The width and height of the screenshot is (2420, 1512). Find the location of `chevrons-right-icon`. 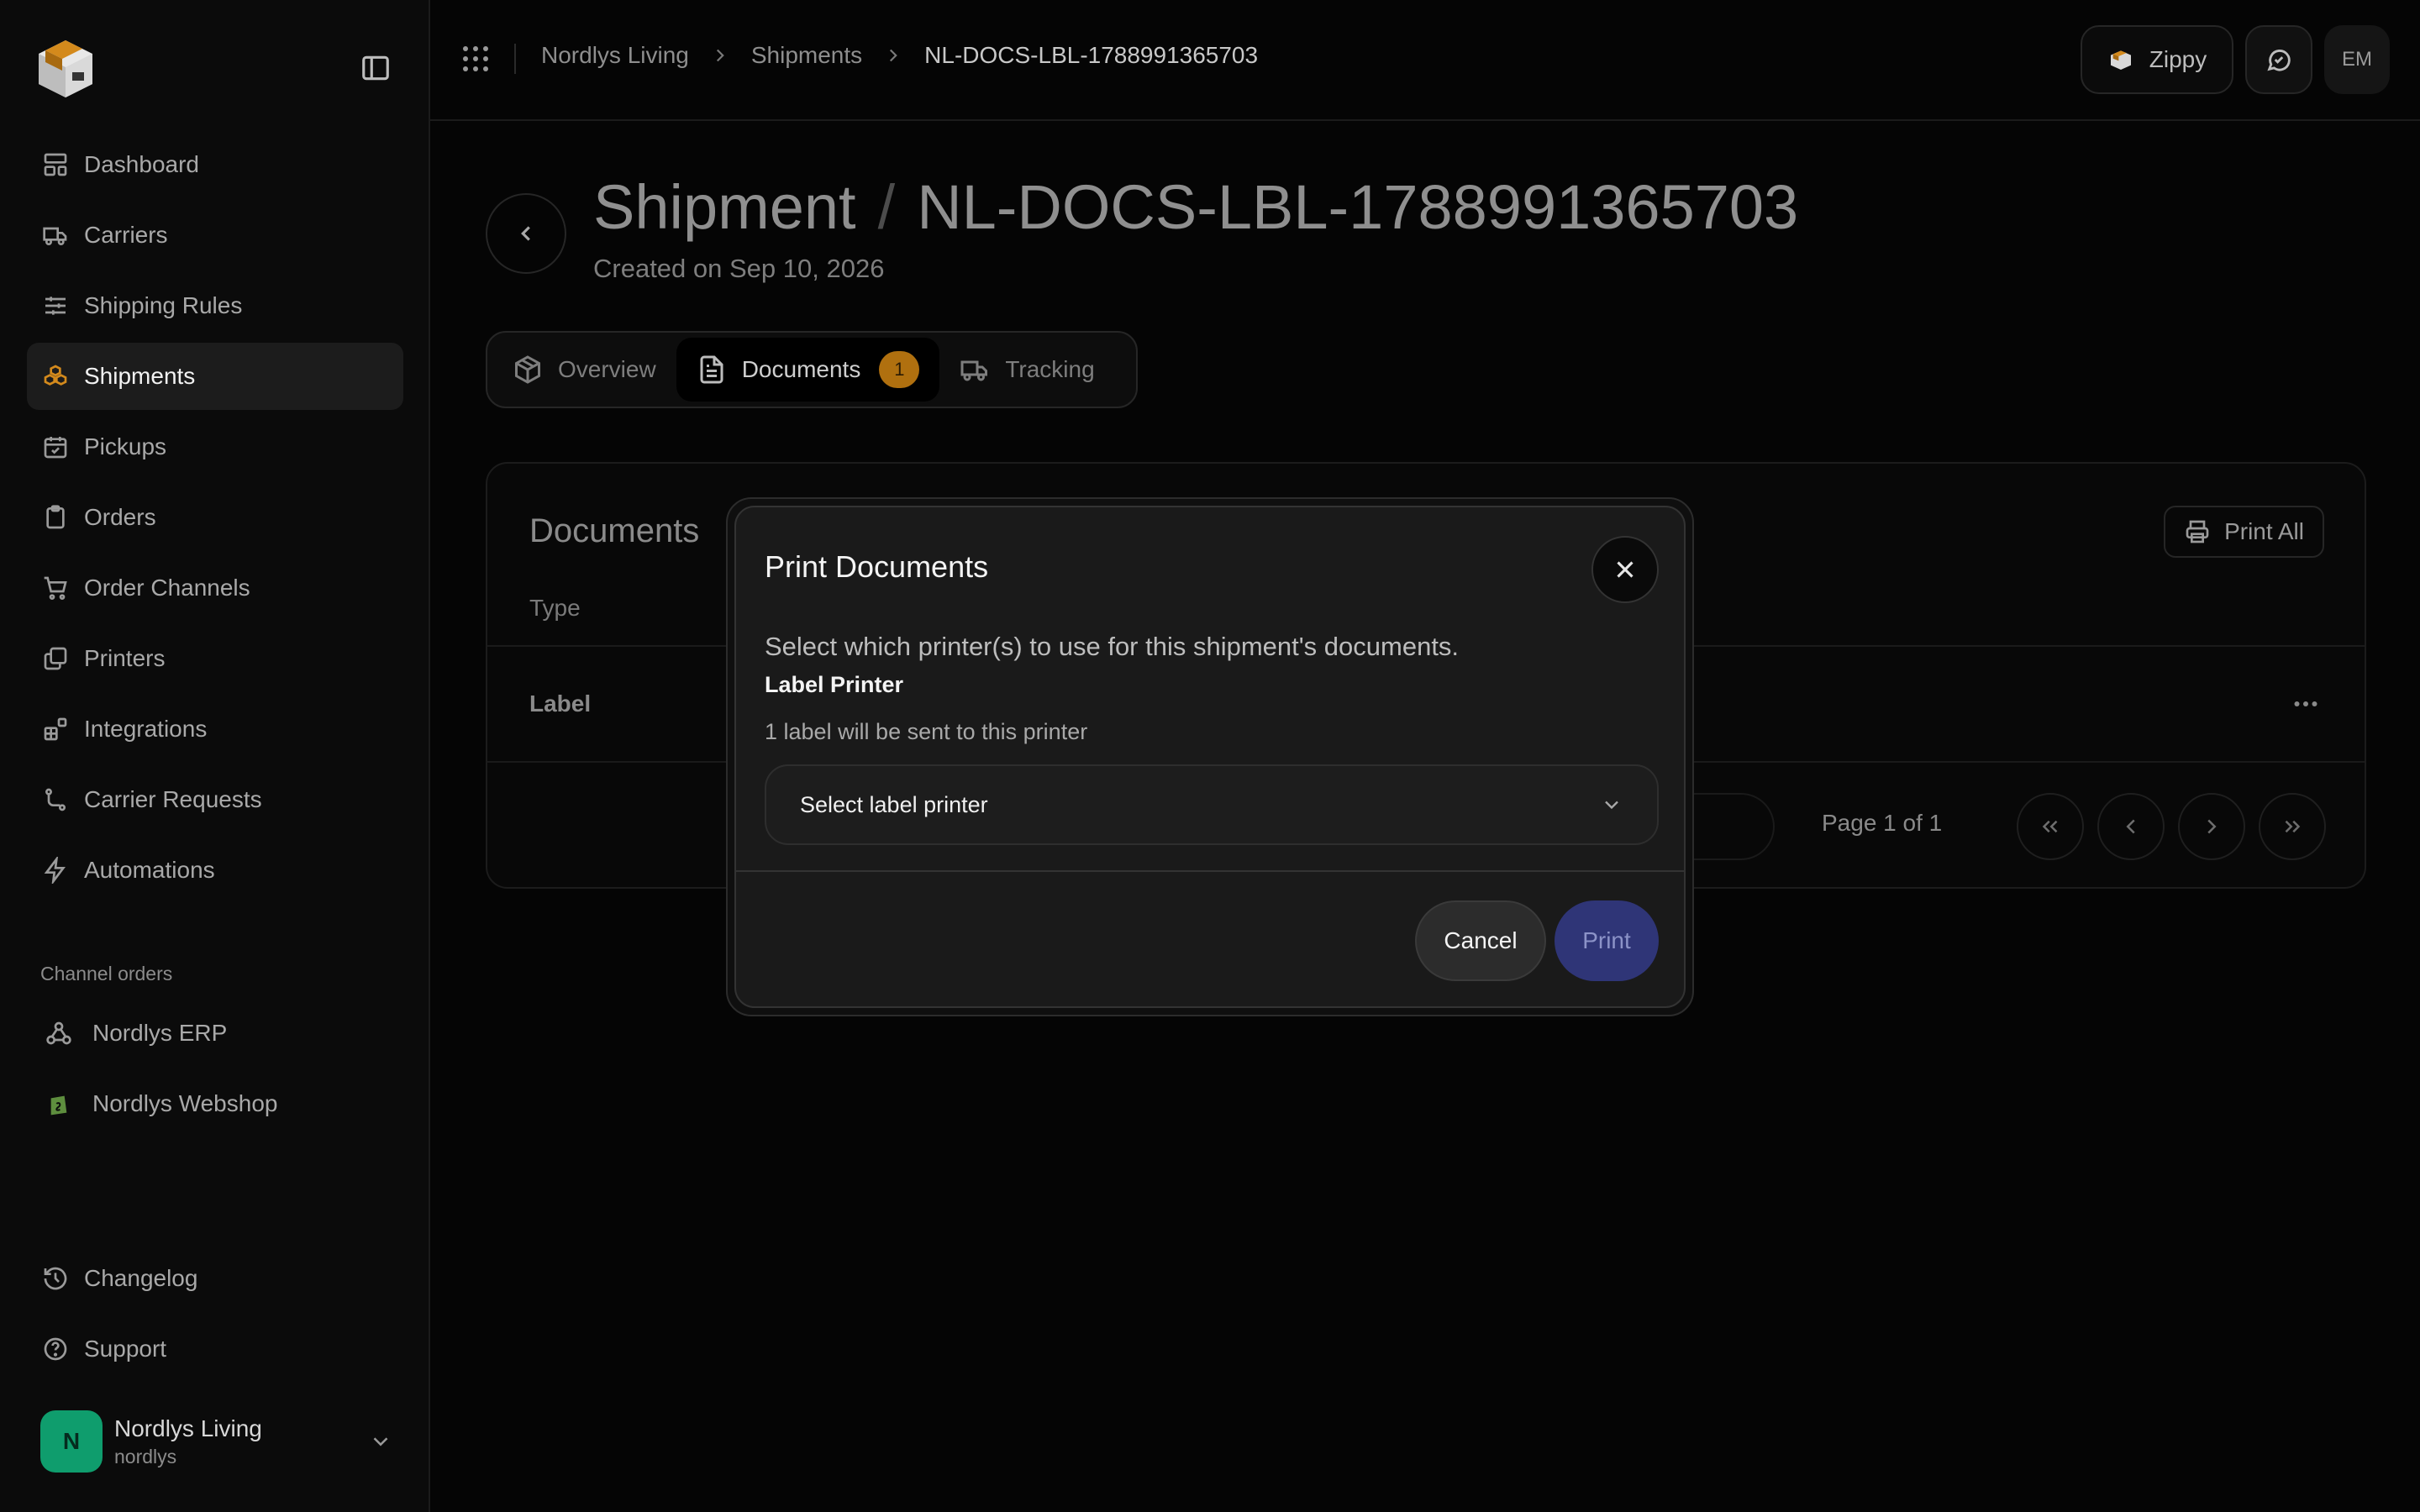

chevrons-right-icon is located at coordinates (2292, 826).